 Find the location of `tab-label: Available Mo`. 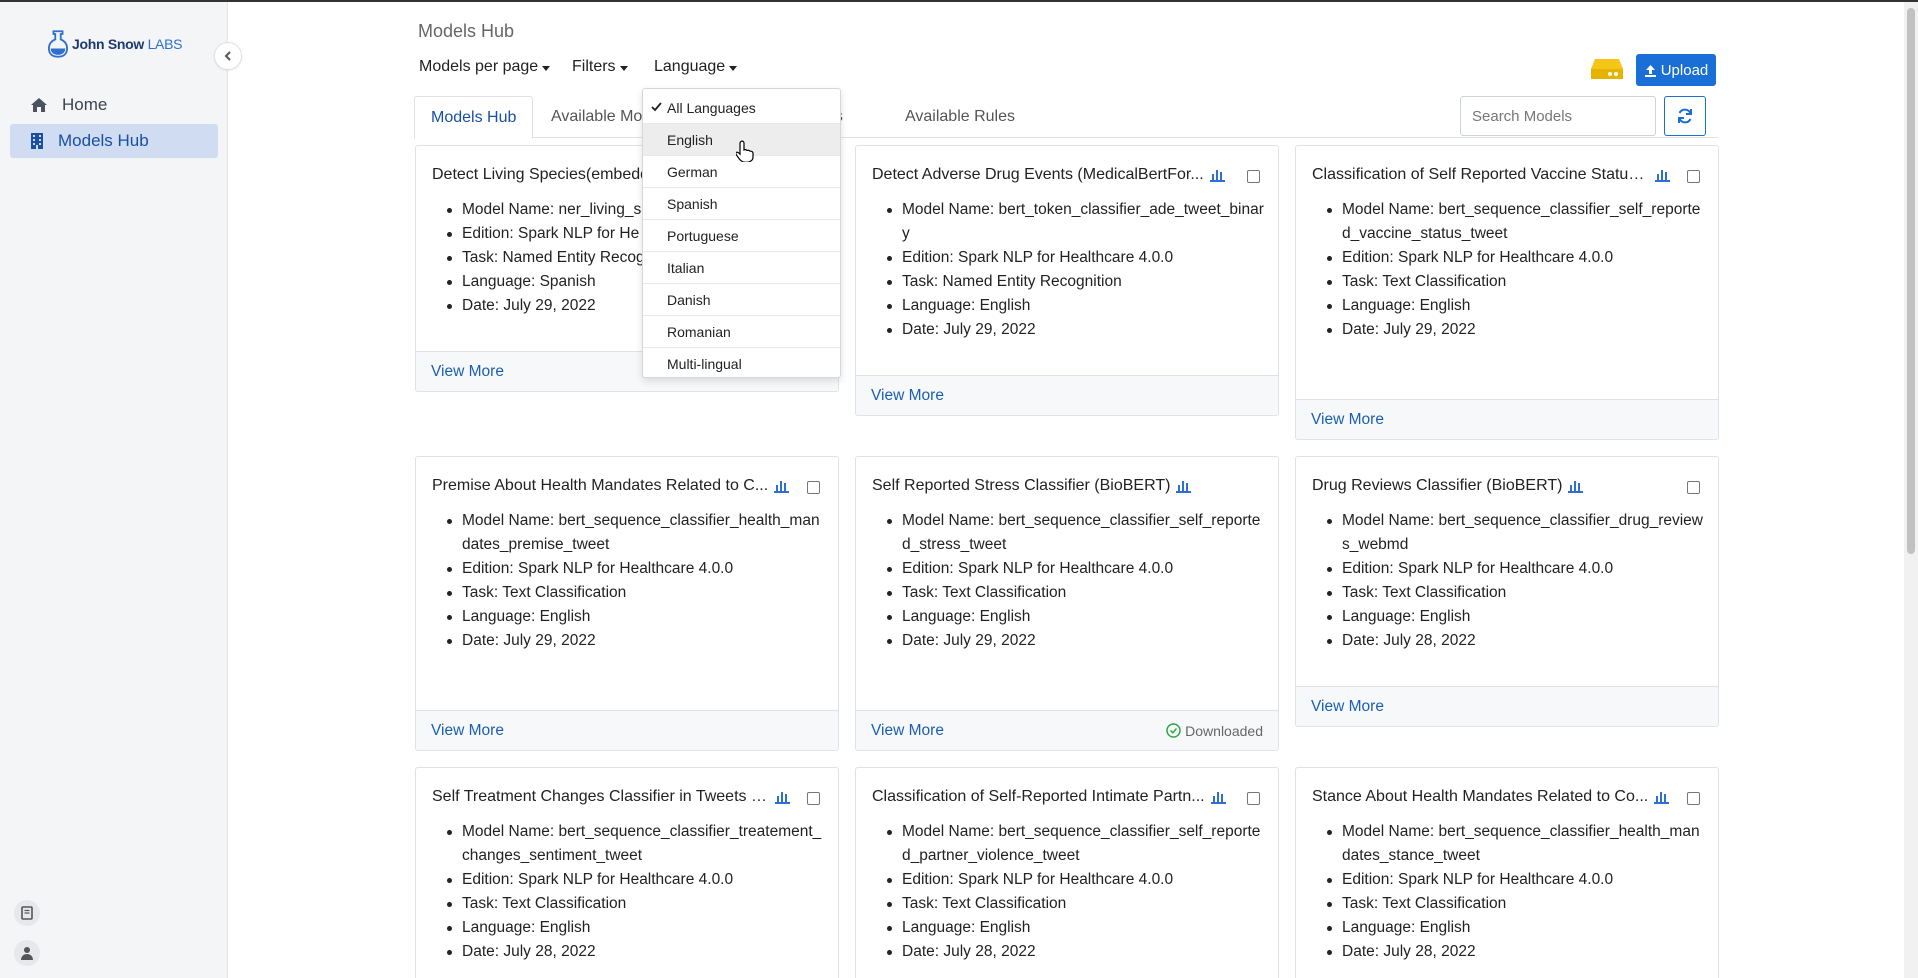

tab-label: Available Mo is located at coordinates (597, 116).